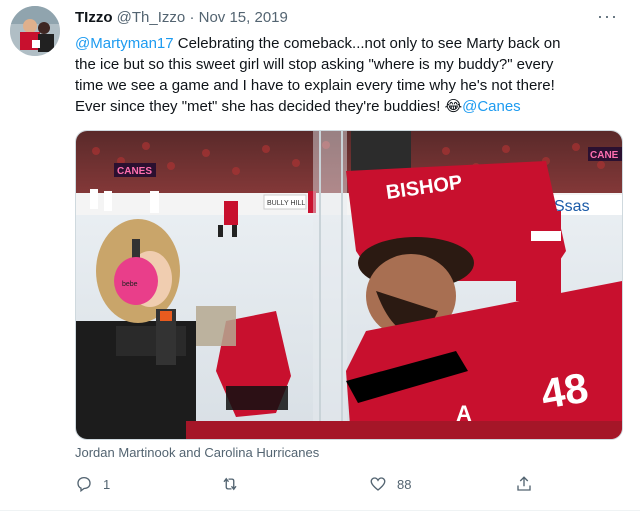 Image resolution: width=640 pixels, height=517 pixels. What do you see at coordinates (243, 17) in the screenshot?
I see `tweet-date: Nov 15, 2019` at bounding box center [243, 17].